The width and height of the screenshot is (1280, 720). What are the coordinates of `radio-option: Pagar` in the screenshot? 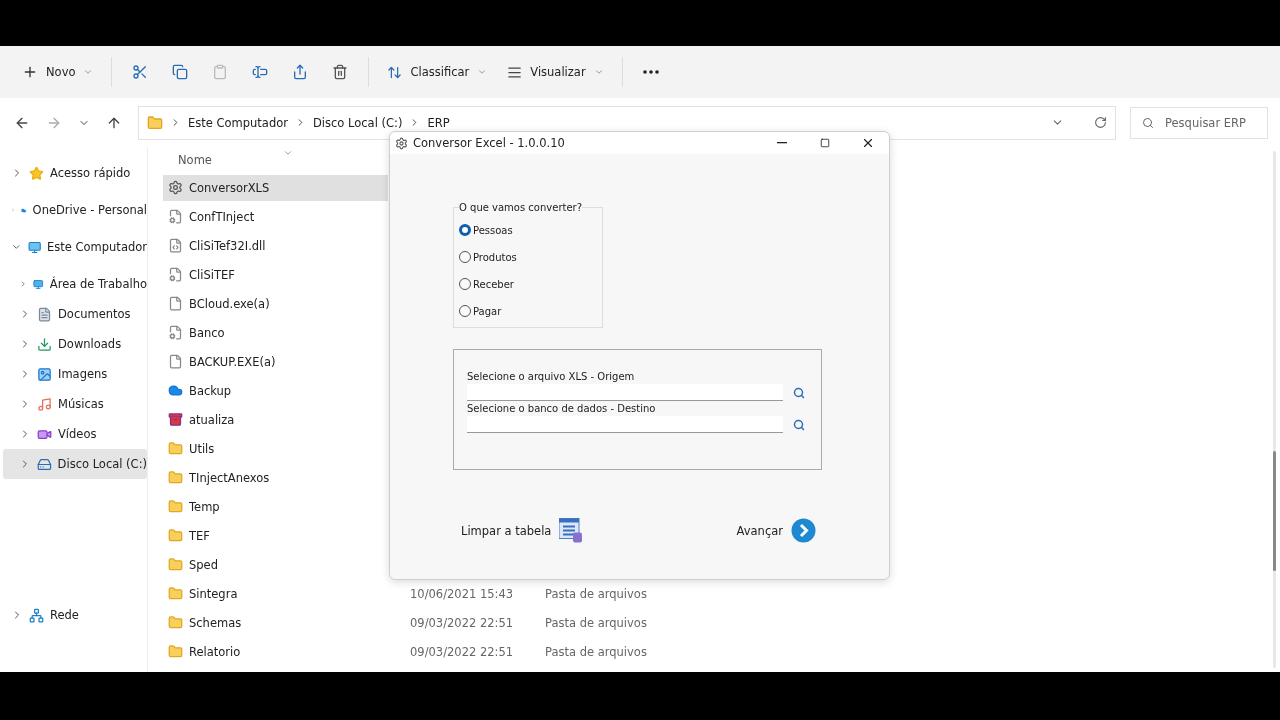 It's located at (530, 311).